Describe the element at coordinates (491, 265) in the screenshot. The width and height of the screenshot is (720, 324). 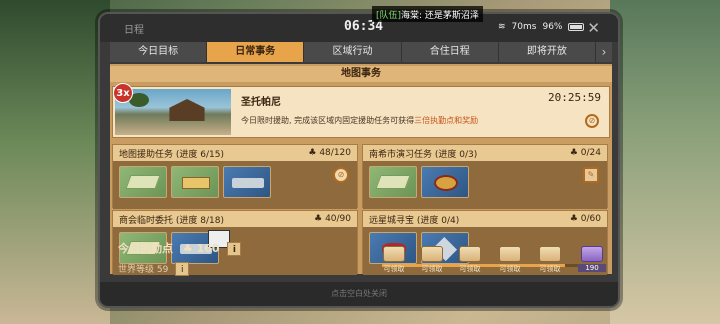
I see `progress-track` at that location.